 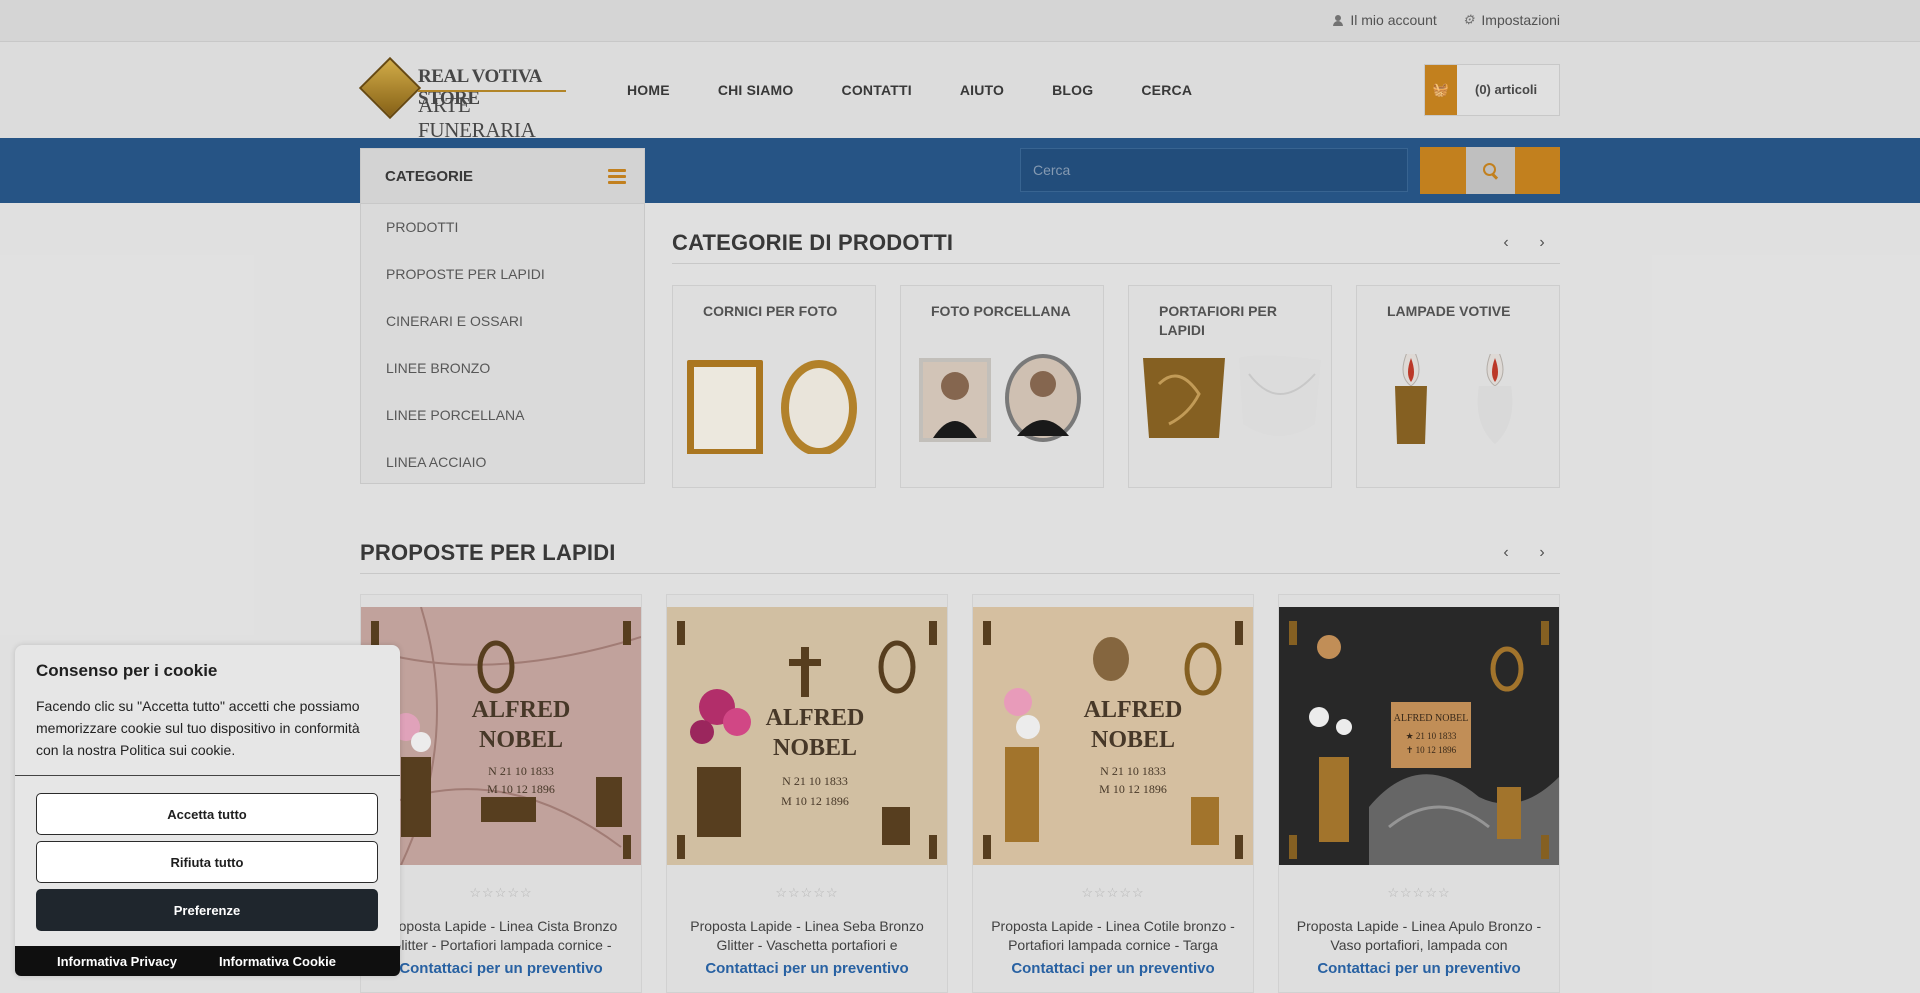 I want to click on nav-chi-siamo: CHI SIAMO, so click(x=756, y=90).